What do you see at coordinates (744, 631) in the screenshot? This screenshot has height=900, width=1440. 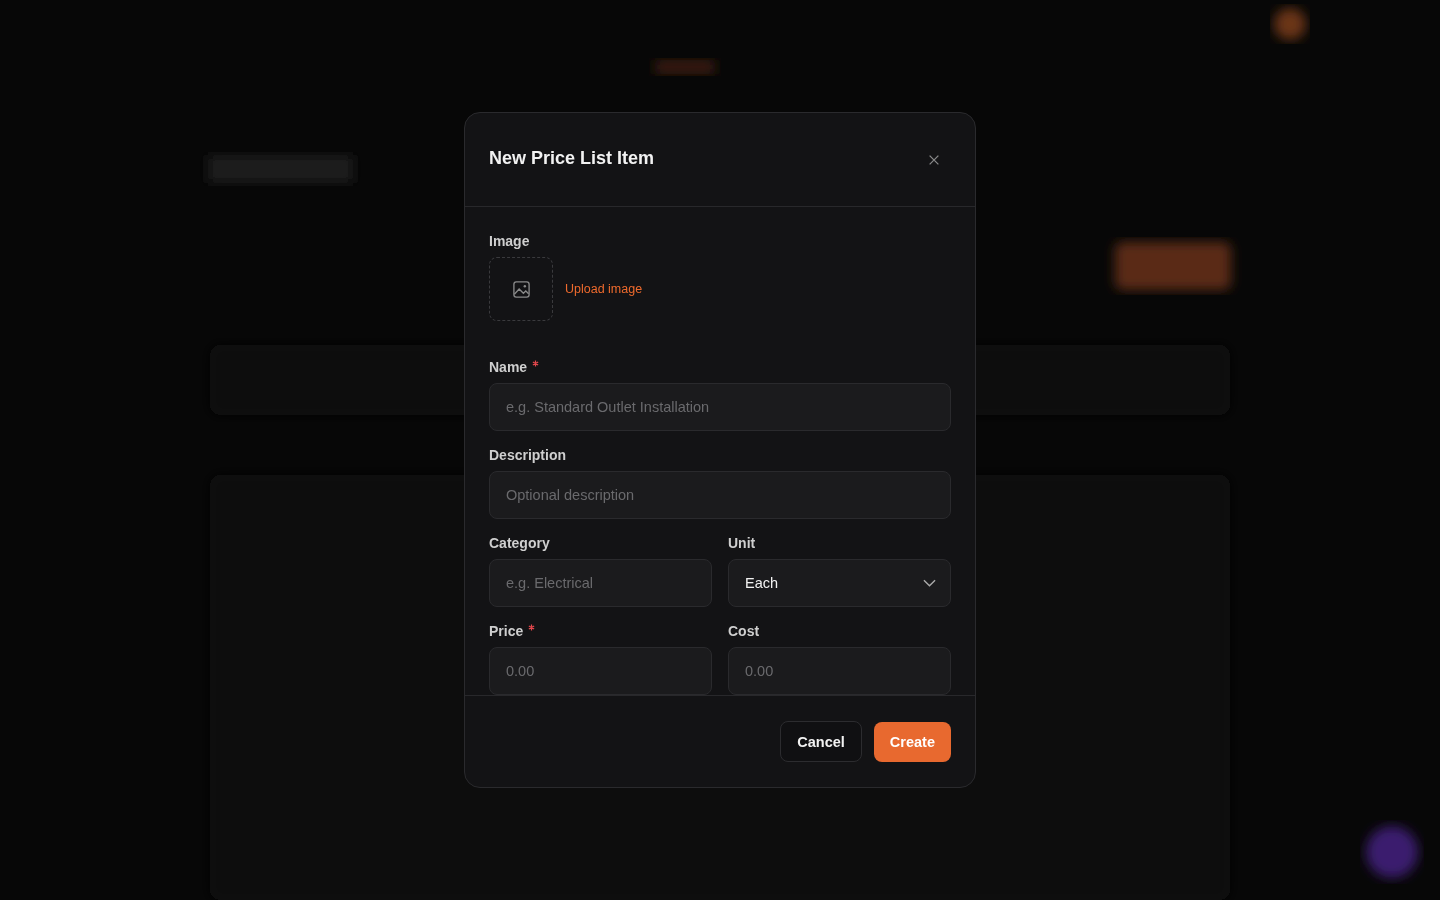 I see `field-label: Cost` at bounding box center [744, 631].